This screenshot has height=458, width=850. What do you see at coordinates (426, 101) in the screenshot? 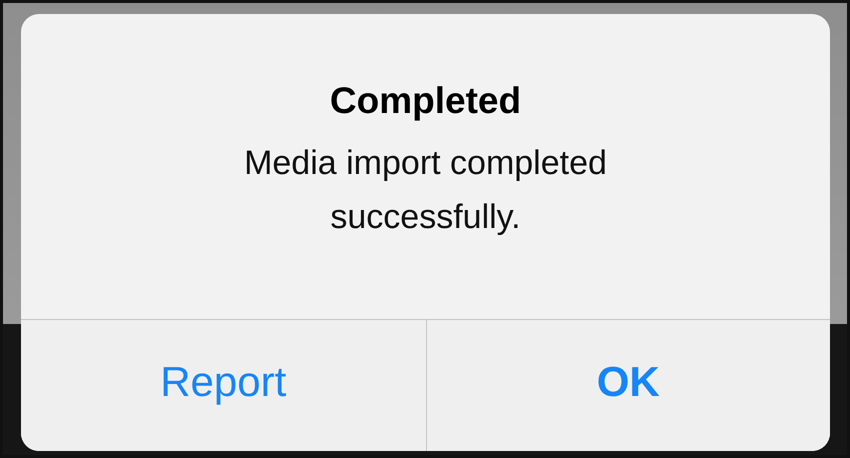
I see `alert-title: Completed` at bounding box center [426, 101].